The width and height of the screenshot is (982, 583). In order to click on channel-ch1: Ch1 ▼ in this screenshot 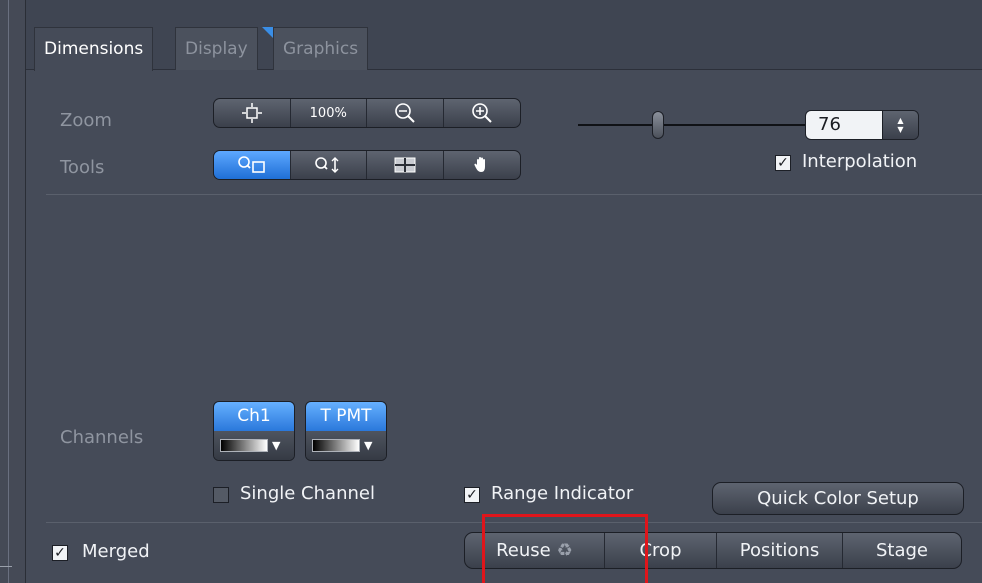, I will do `click(254, 431)`.